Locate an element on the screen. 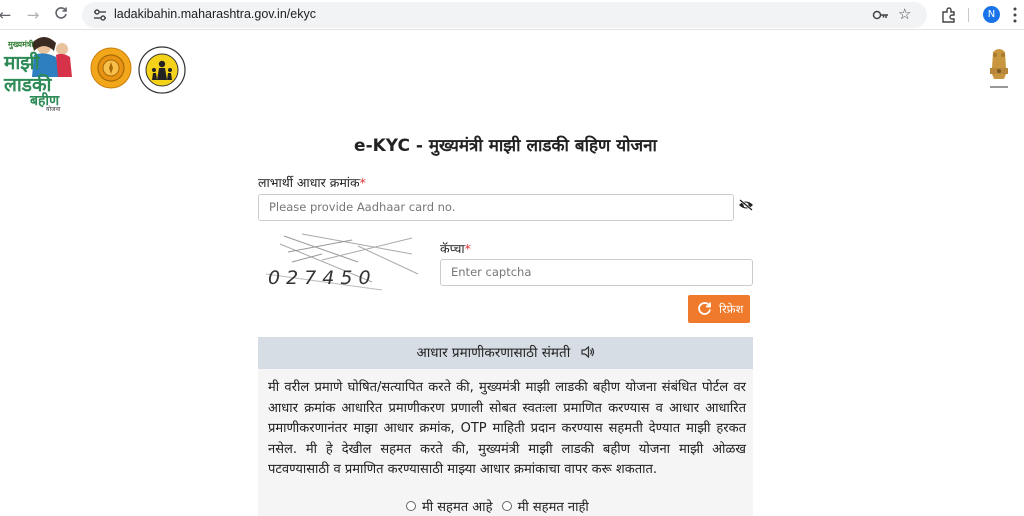  agree-radio is located at coordinates (411, 506).